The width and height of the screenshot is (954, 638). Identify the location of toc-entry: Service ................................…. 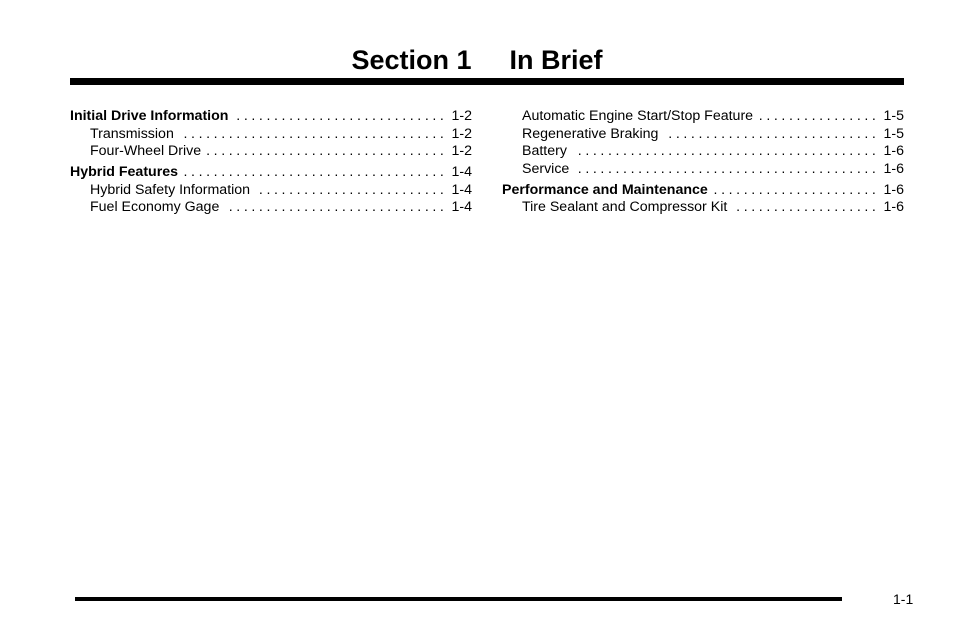
(703, 170).